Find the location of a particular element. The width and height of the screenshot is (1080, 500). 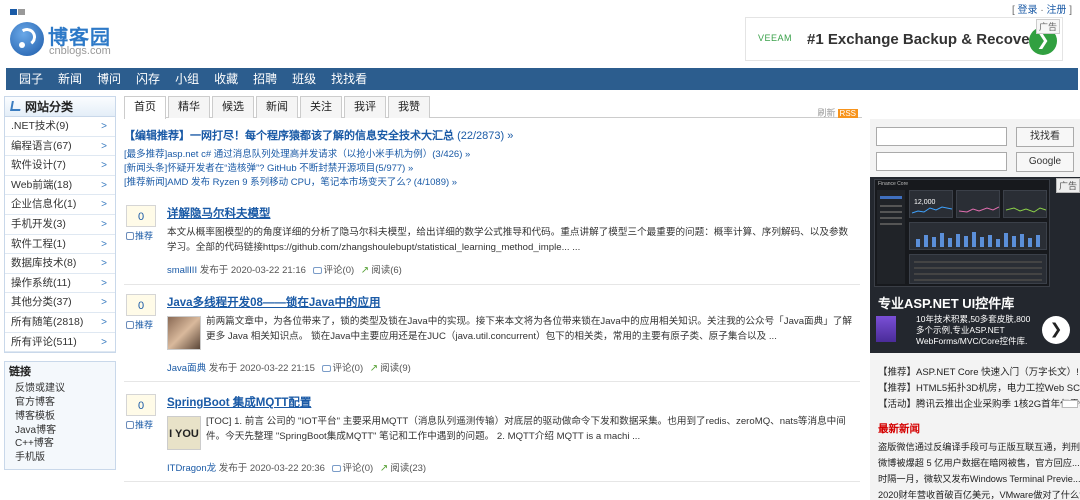

post-title: 详解隐马尔科夫模型 is located at coordinates (219, 213).